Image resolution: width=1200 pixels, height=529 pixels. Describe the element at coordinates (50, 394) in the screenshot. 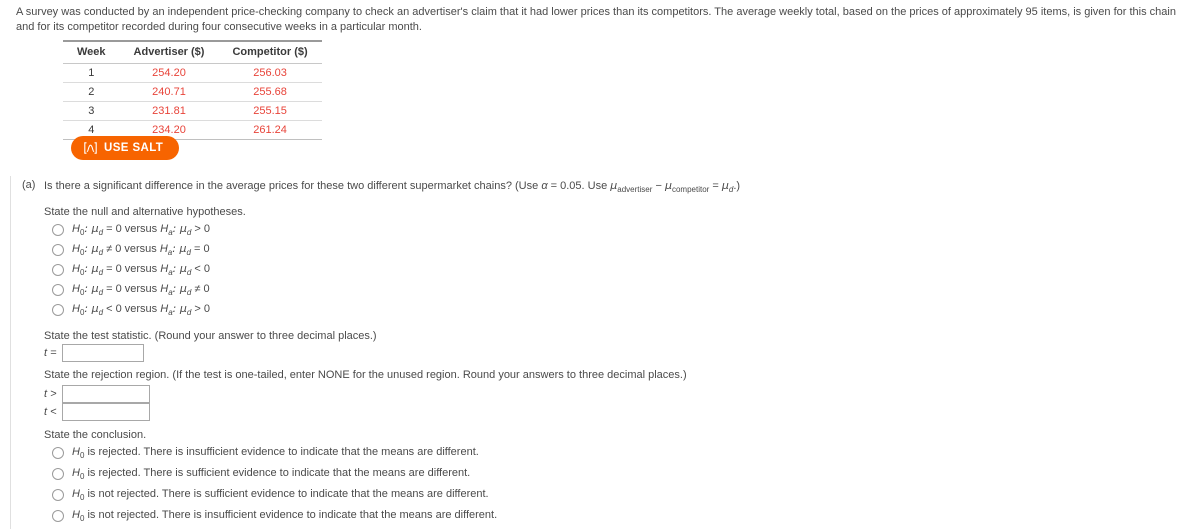

I see `rejection-greater-label: t >` at that location.